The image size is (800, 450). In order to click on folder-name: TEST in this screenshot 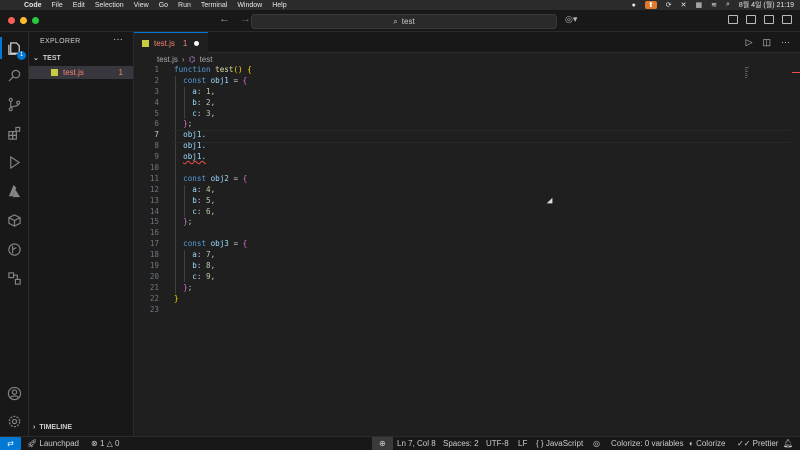, I will do `click(51, 58)`.